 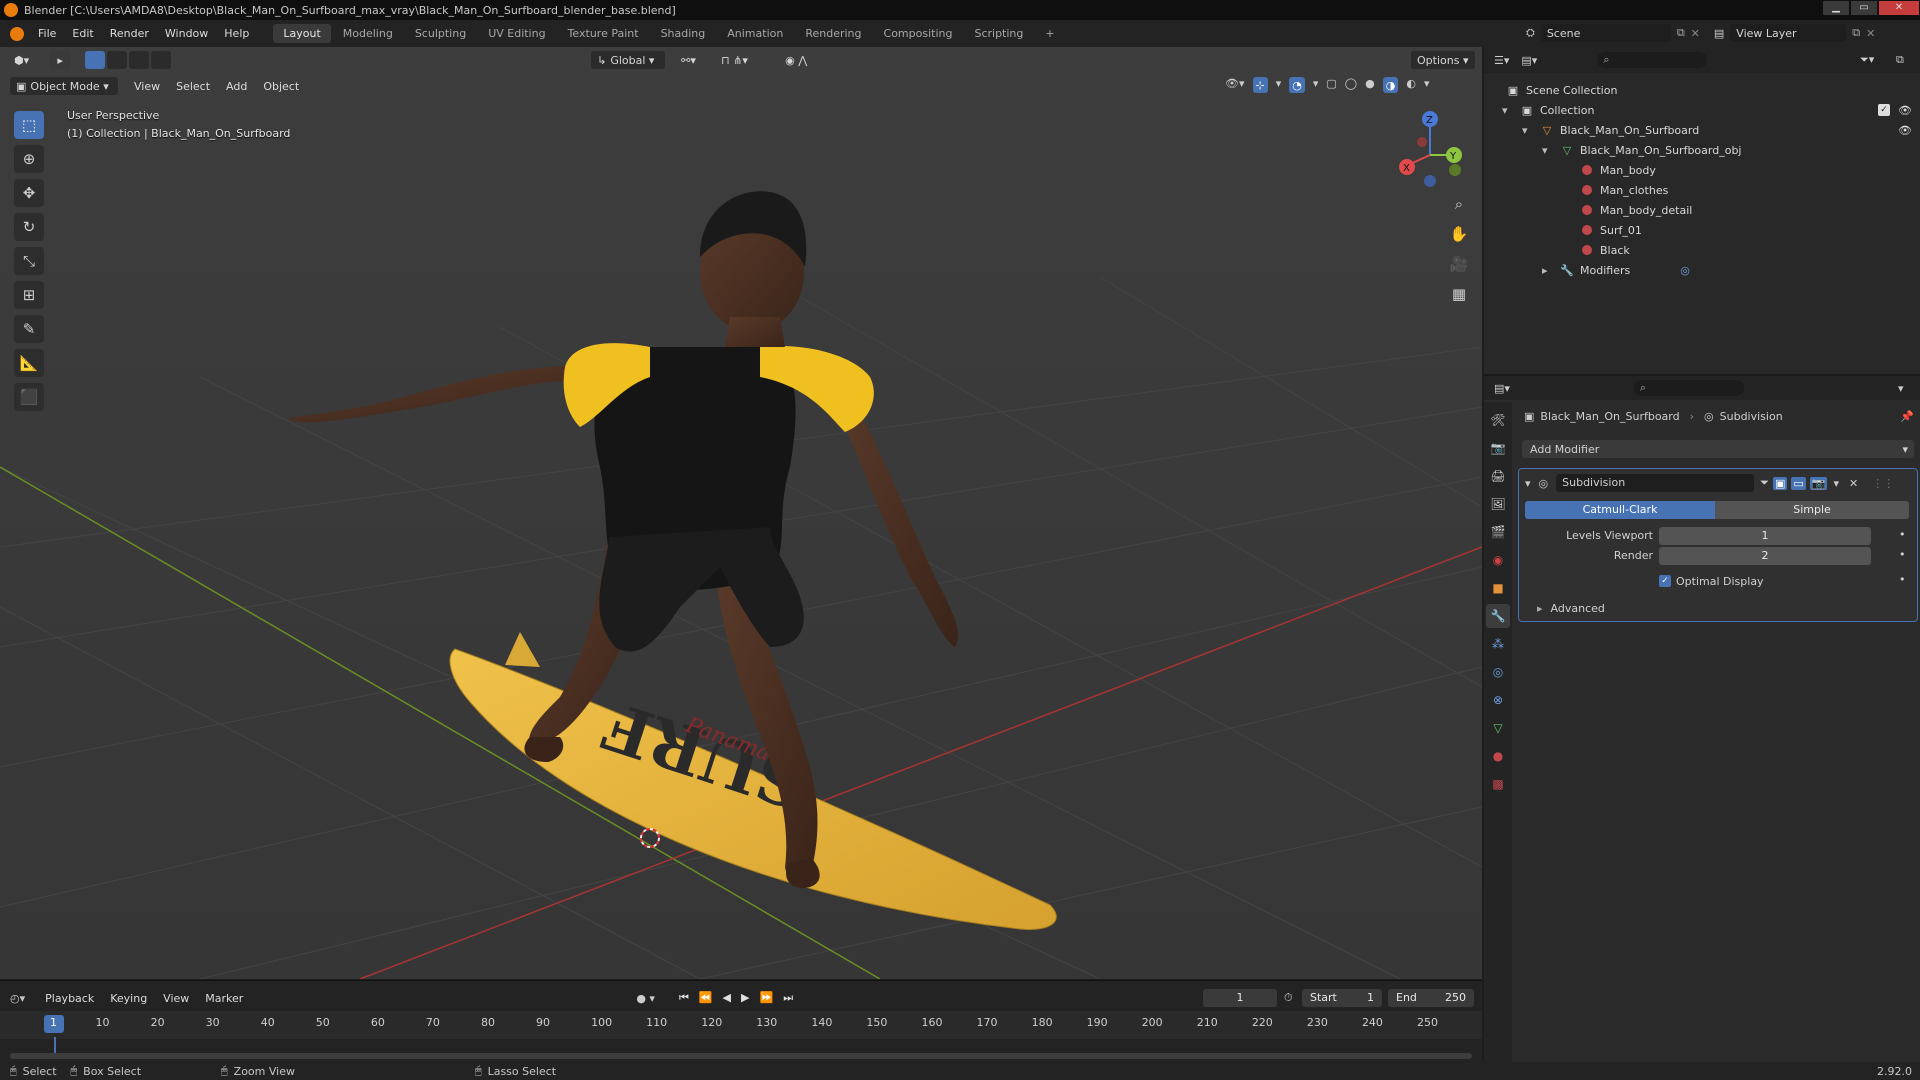 What do you see at coordinates (1870, 33) in the screenshot?
I see `delete-view-layer-icon: ✕` at bounding box center [1870, 33].